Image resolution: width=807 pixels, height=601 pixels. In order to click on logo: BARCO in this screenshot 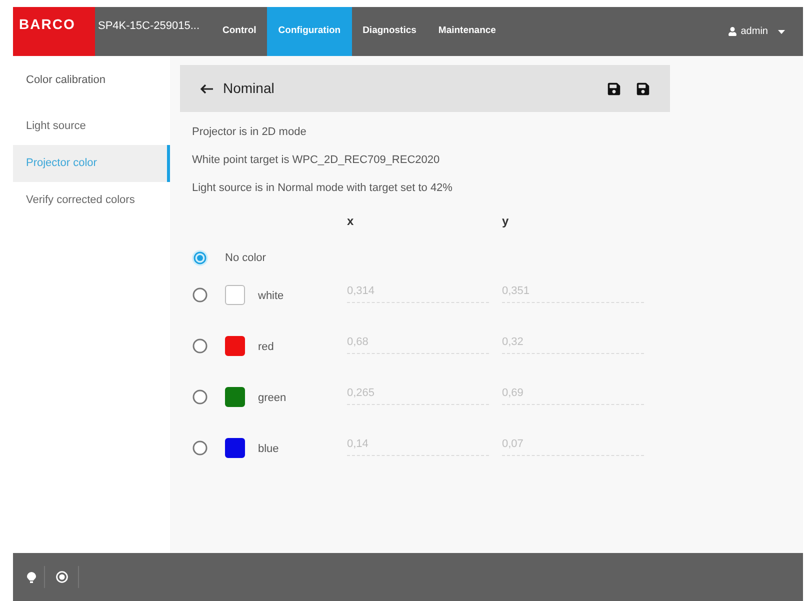, I will do `click(54, 31)`.